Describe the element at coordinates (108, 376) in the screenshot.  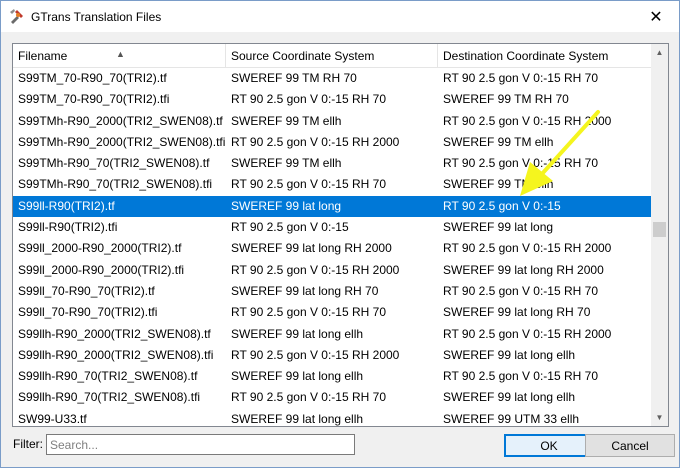
I see `filename-cell: S99llh-R90_70(TRI2_SWEN08).tf` at that location.